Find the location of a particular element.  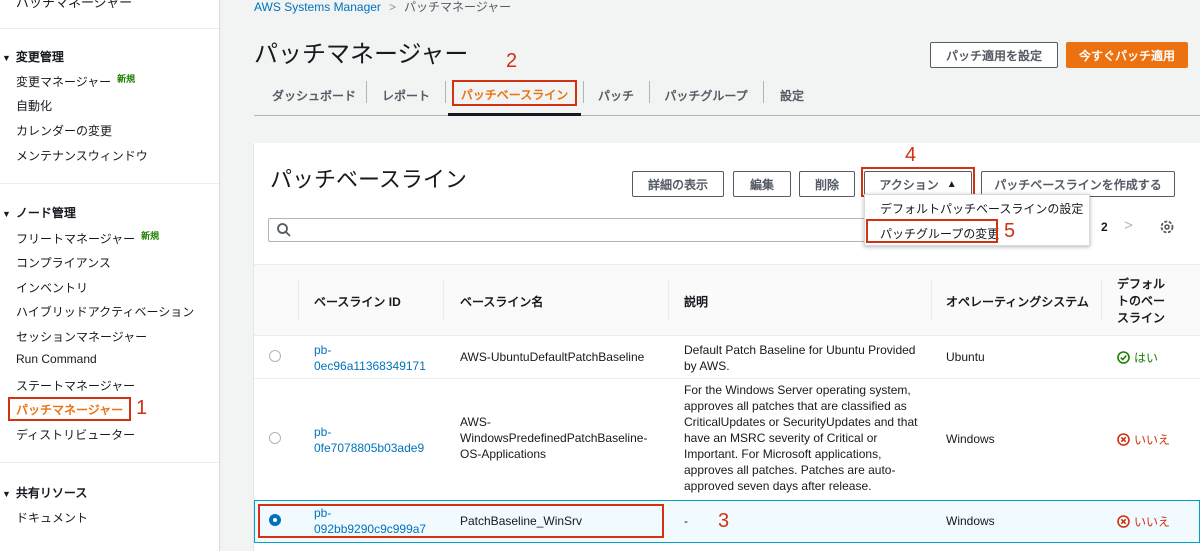

annotation-number-2: 2 is located at coordinates (512, 61).